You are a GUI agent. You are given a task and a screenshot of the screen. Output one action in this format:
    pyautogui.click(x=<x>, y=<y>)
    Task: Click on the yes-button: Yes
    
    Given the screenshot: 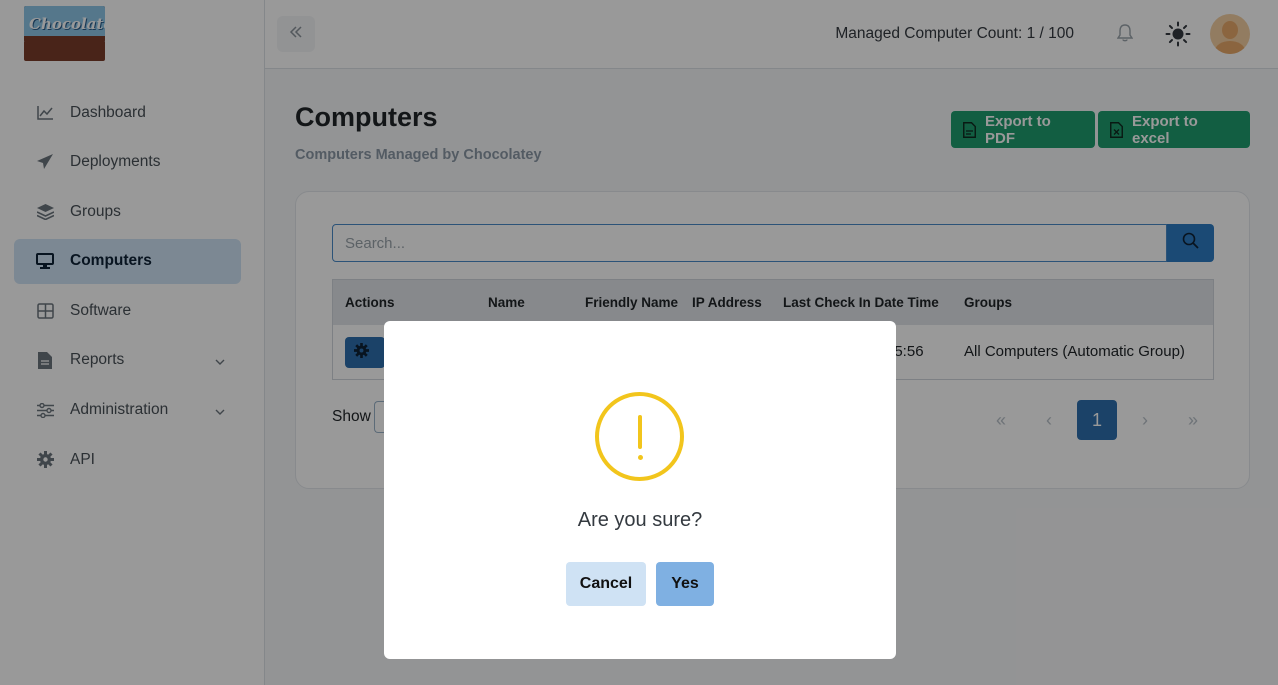 What is the action you would take?
    pyautogui.click(x=685, y=584)
    